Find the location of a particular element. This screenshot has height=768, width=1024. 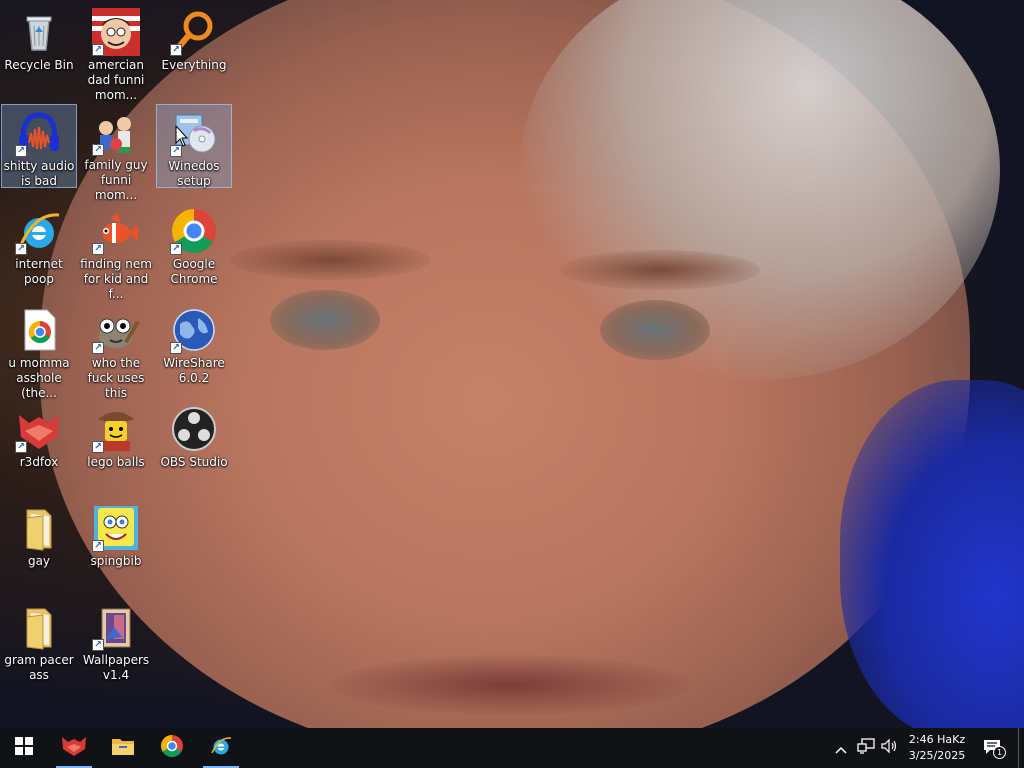

icon-label: who the fuck uses this is located at coordinates (116, 378).